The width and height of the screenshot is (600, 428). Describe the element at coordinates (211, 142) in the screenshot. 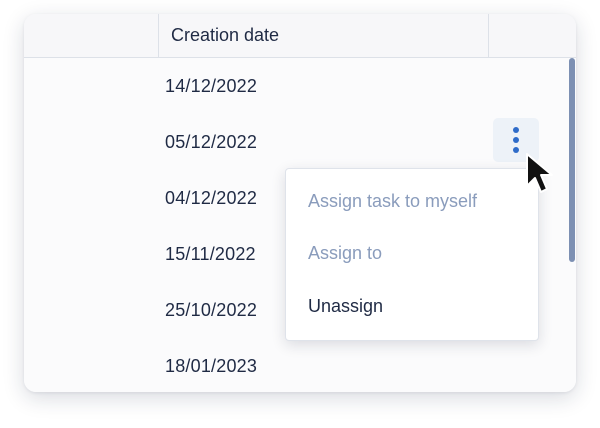

I see `creation-date-cell: 05/12/2022` at that location.